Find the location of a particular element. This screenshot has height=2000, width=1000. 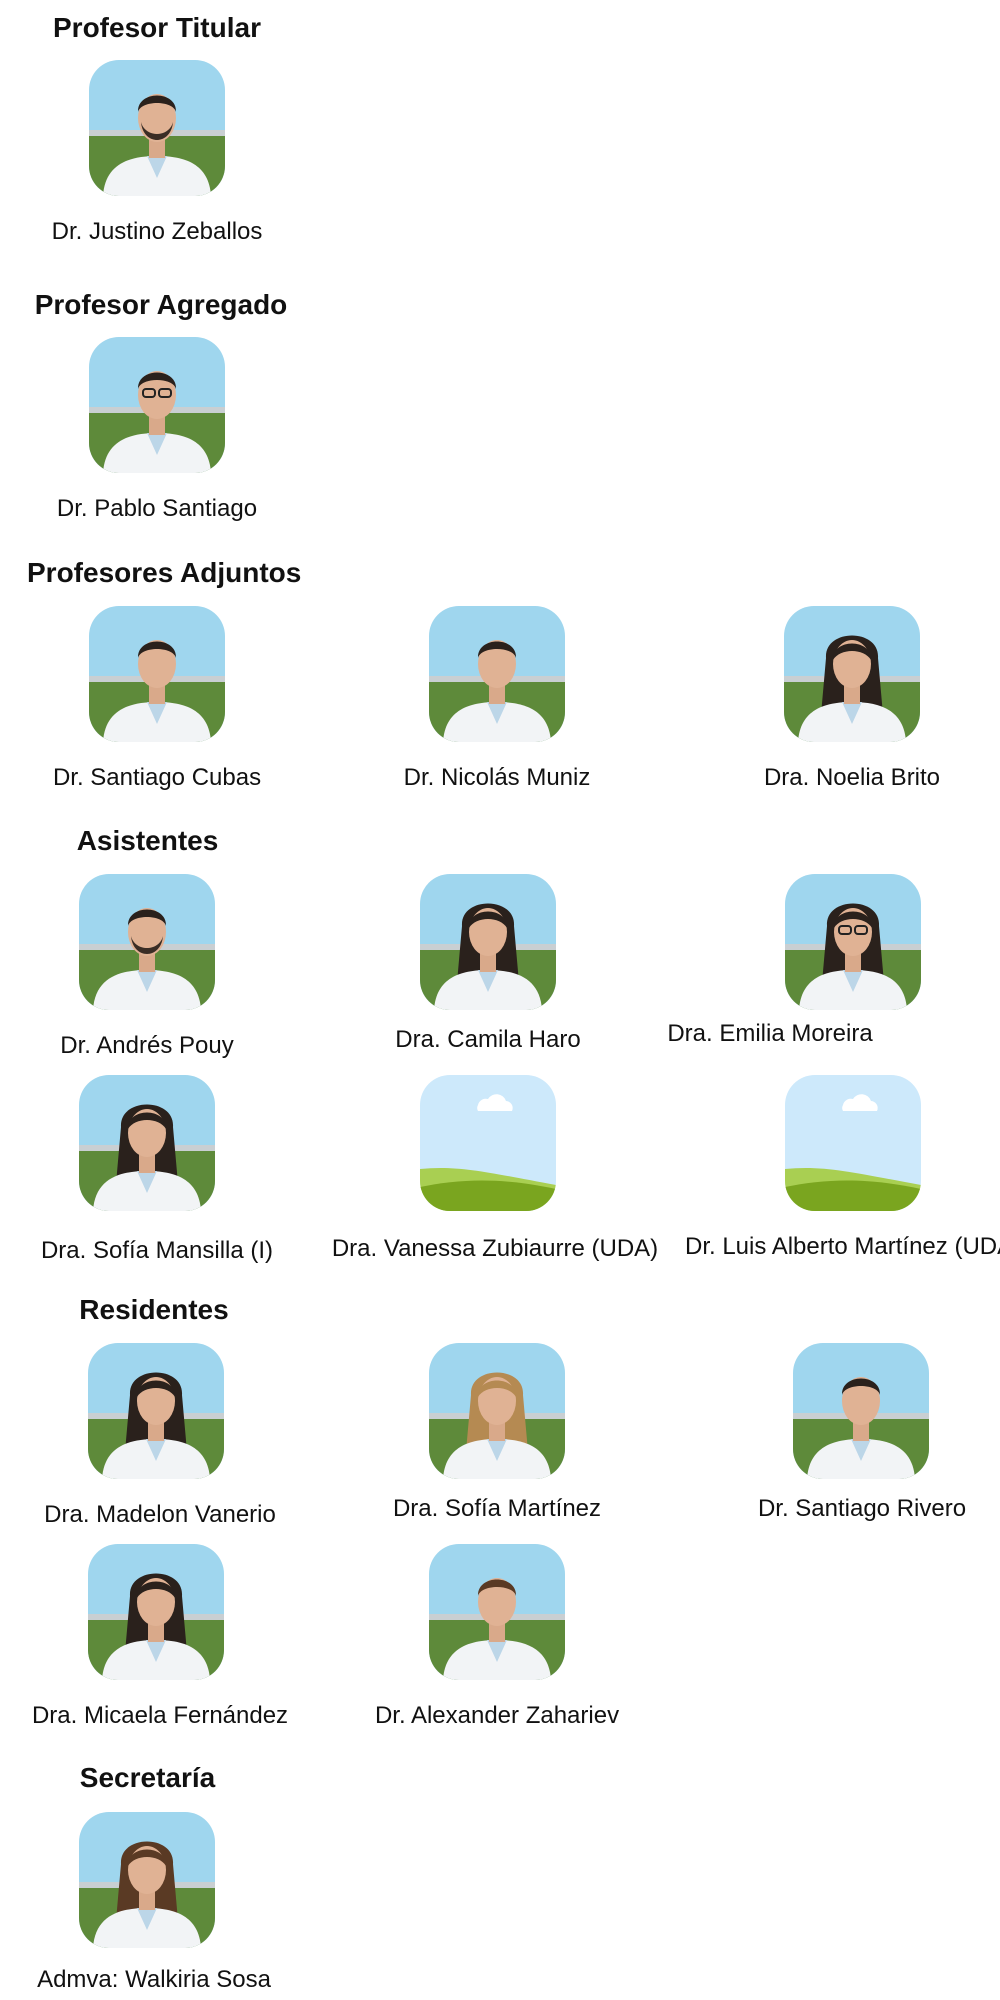

staff-name: Dr. Justino Zeballos is located at coordinates (157, 231).